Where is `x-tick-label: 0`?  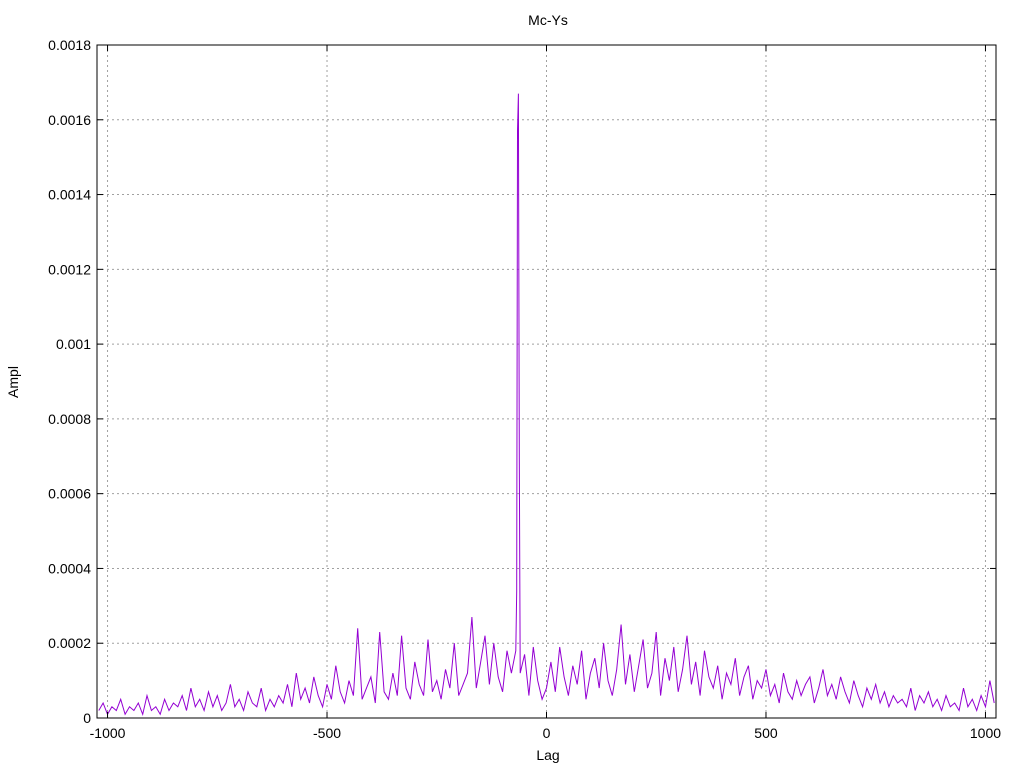
x-tick-label: 0 is located at coordinates (547, 733).